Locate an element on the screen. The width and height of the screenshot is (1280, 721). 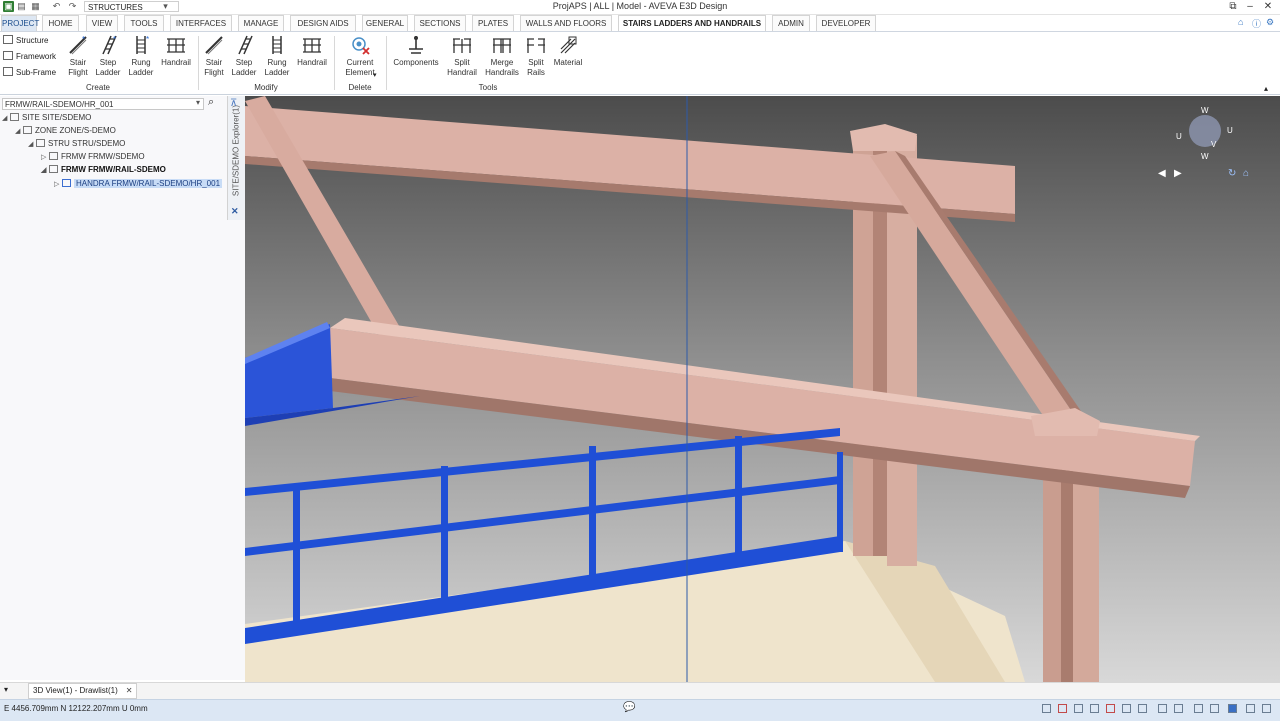
undo-icon: ↶ is located at coordinates (56, 6).